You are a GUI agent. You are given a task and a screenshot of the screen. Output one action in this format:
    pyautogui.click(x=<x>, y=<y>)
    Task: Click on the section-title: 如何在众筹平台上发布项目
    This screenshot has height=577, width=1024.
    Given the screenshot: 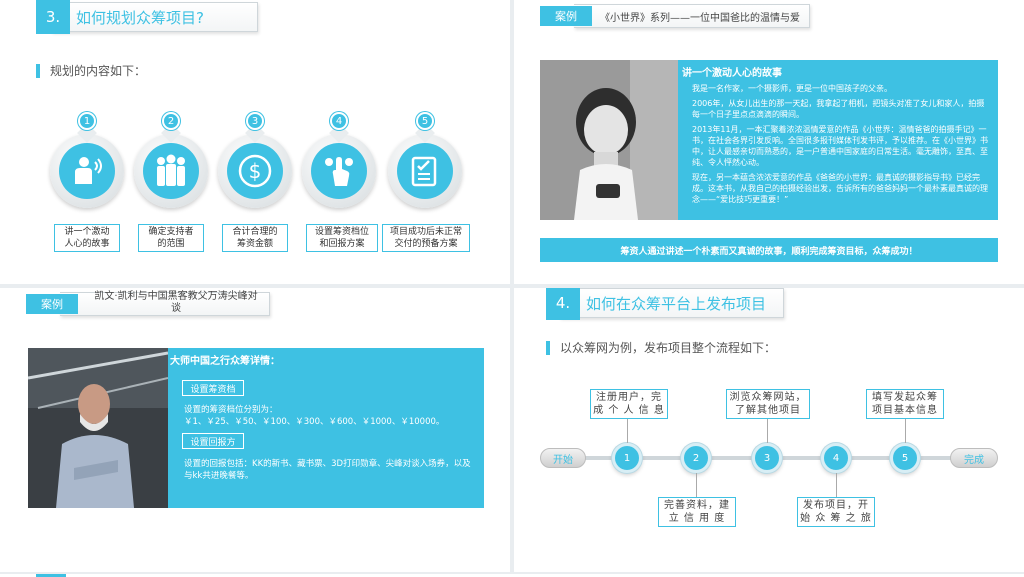 What is the action you would take?
    pyautogui.click(x=676, y=304)
    